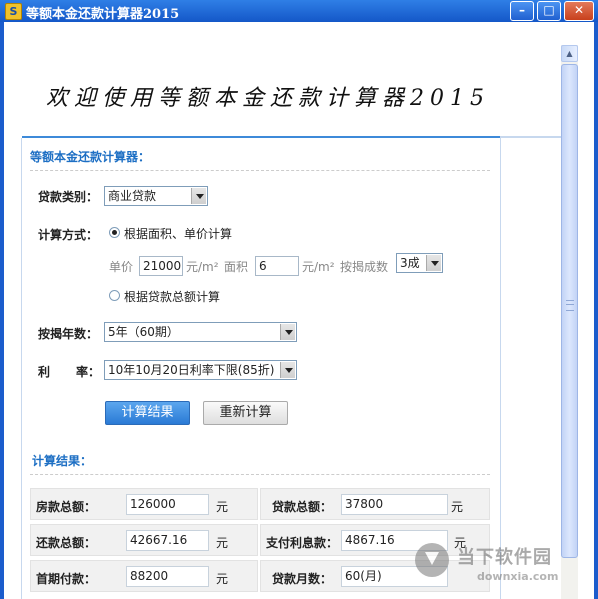 This screenshot has height=599, width=598. I want to click on section-divider, so click(260, 170).